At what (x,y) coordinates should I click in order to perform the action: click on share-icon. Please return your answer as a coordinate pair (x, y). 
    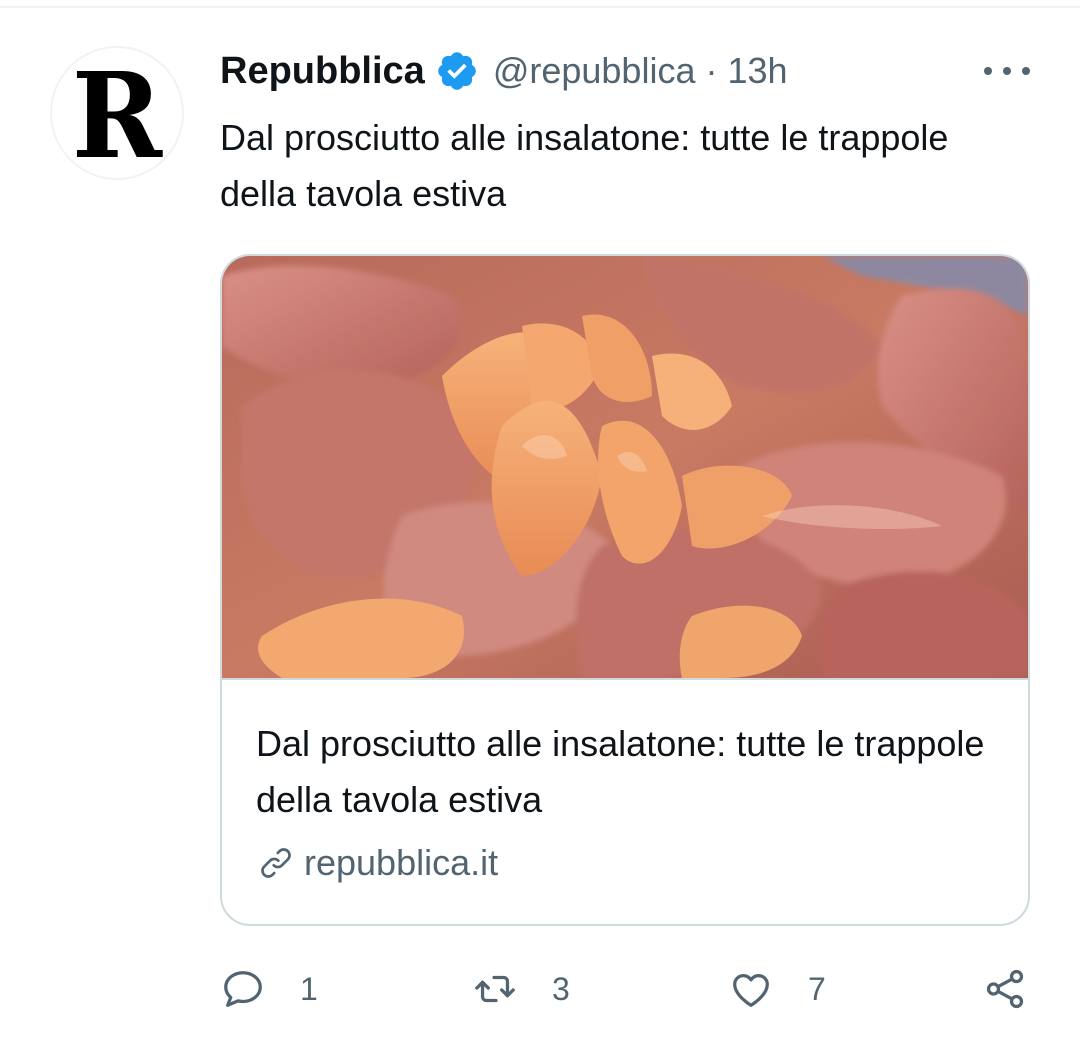
    Looking at the image, I should click on (1005, 989).